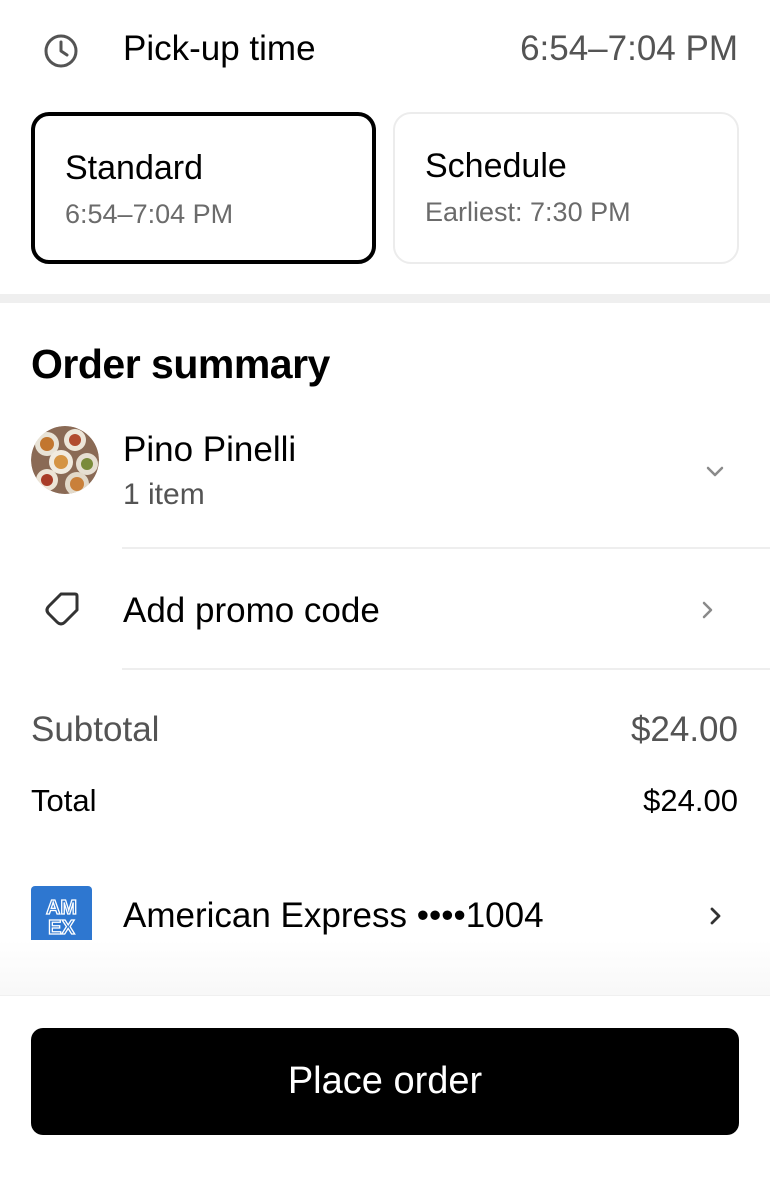 The image size is (770, 1200). What do you see at coordinates (690, 800) in the screenshot?
I see `total-value: $24.00` at bounding box center [690, 800].